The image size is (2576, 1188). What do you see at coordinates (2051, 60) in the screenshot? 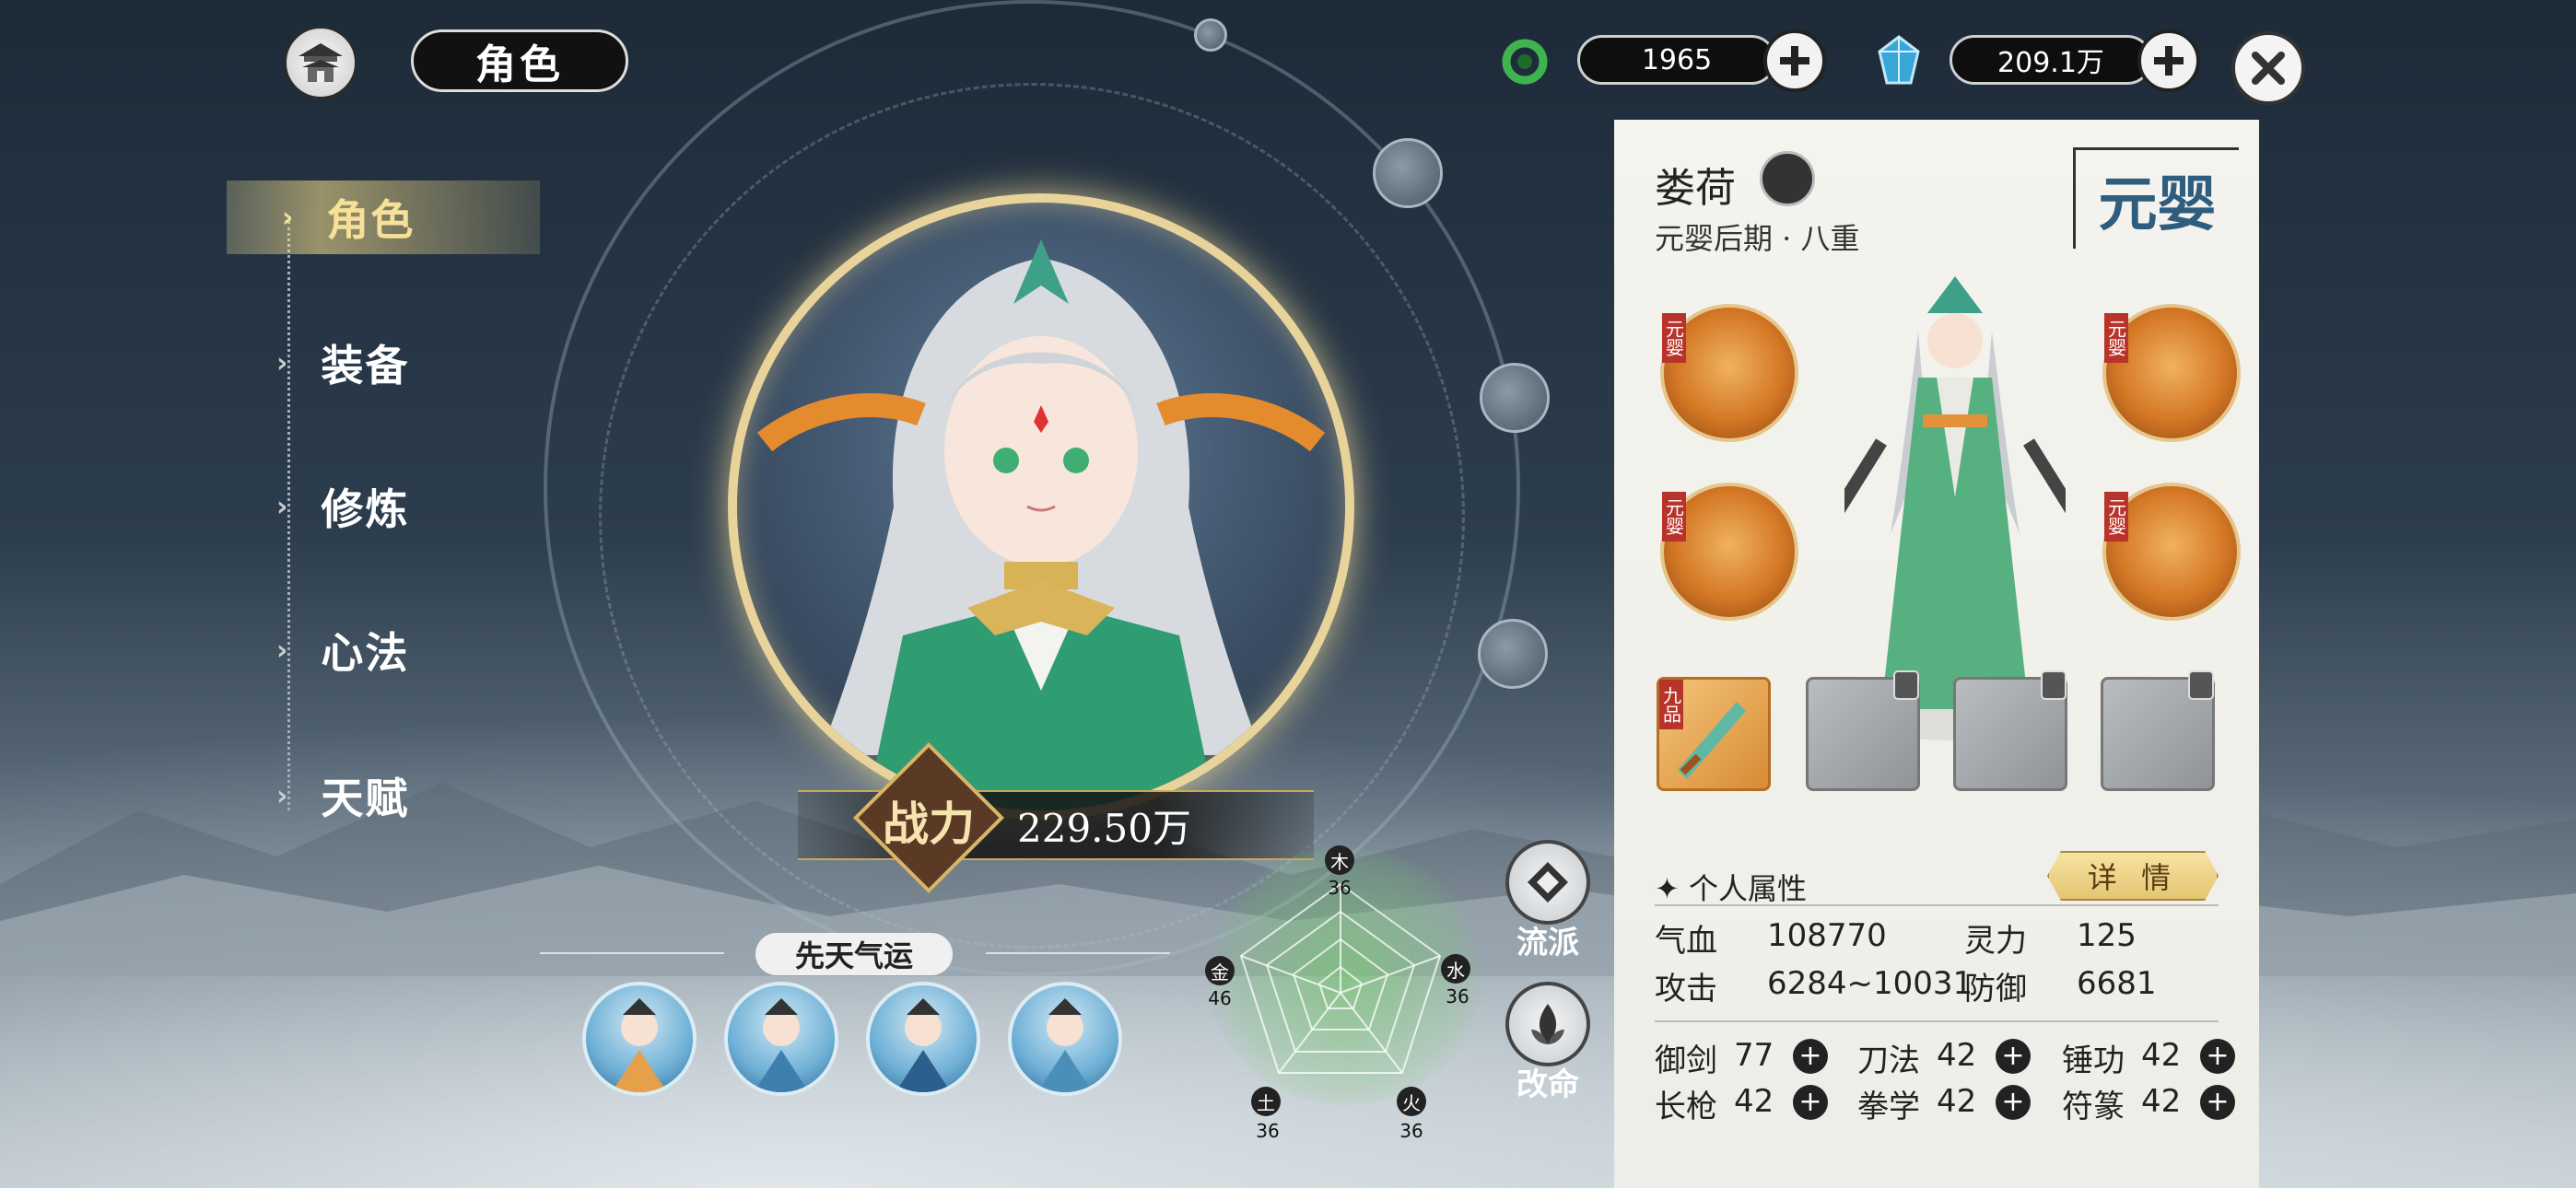
I see `currency-crystal-value: 209.1万` at bounding box center [2051, 60].